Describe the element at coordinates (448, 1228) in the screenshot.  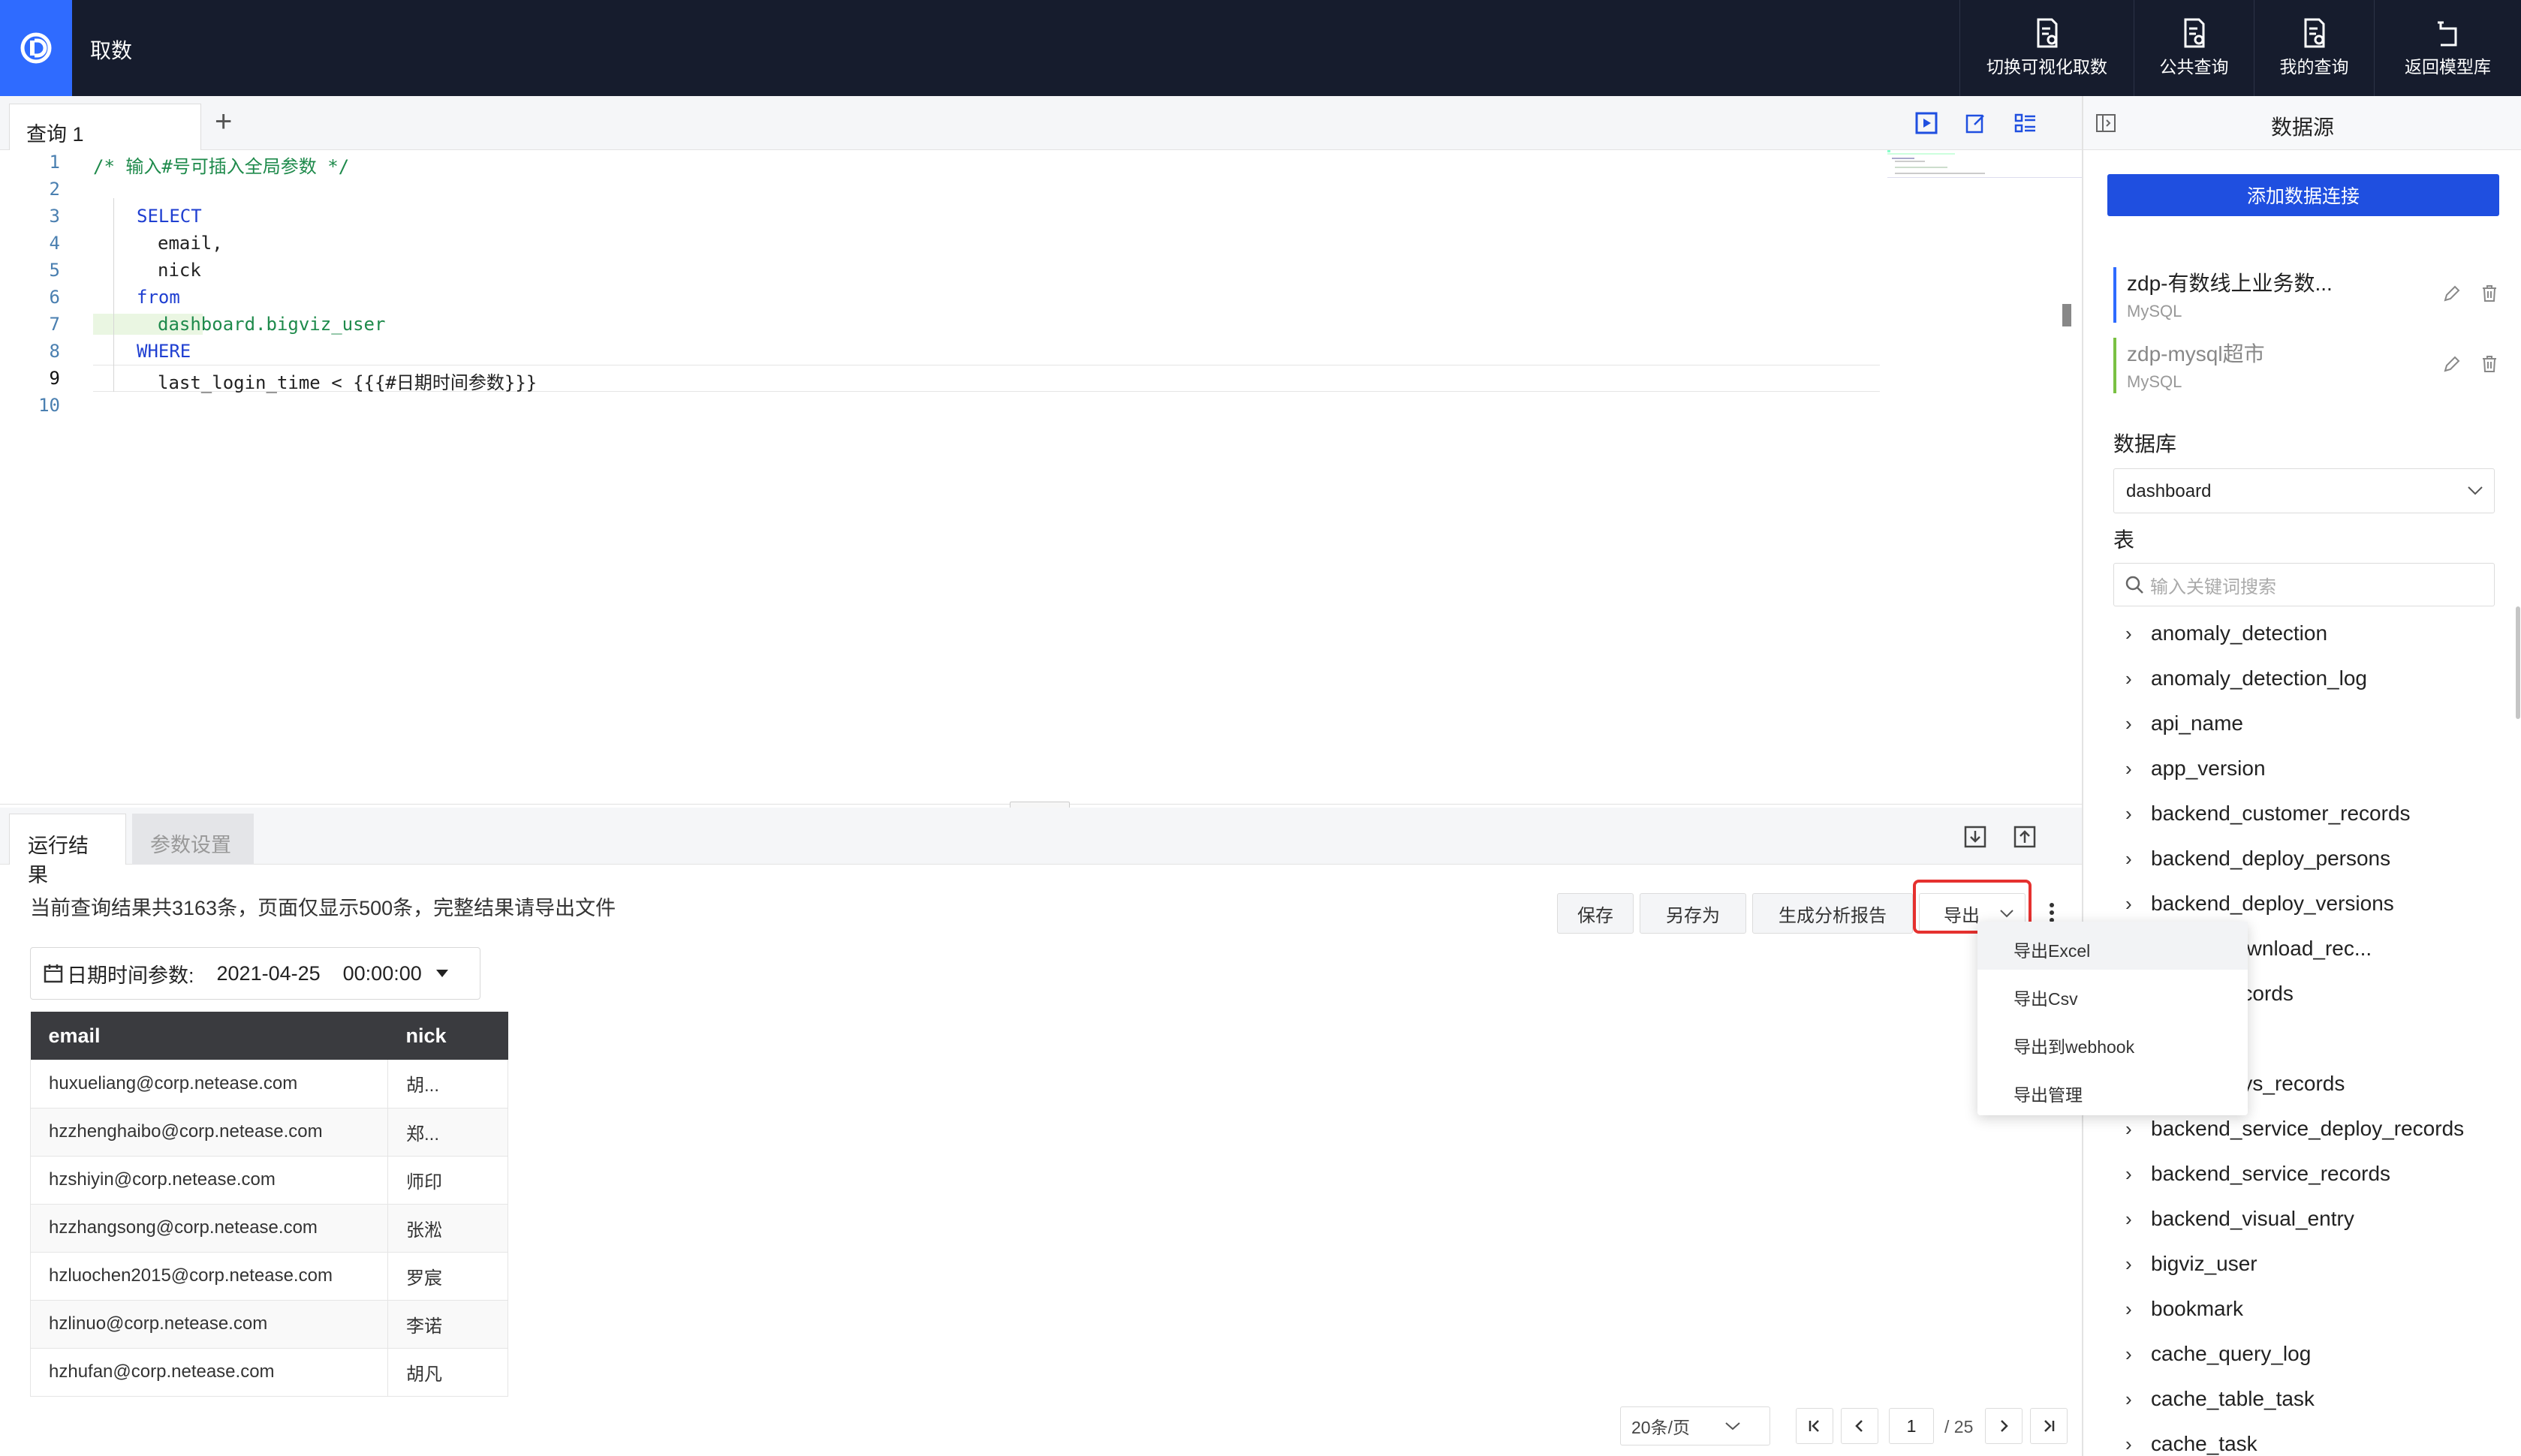
I see `table-cell: 张淞` at that location.